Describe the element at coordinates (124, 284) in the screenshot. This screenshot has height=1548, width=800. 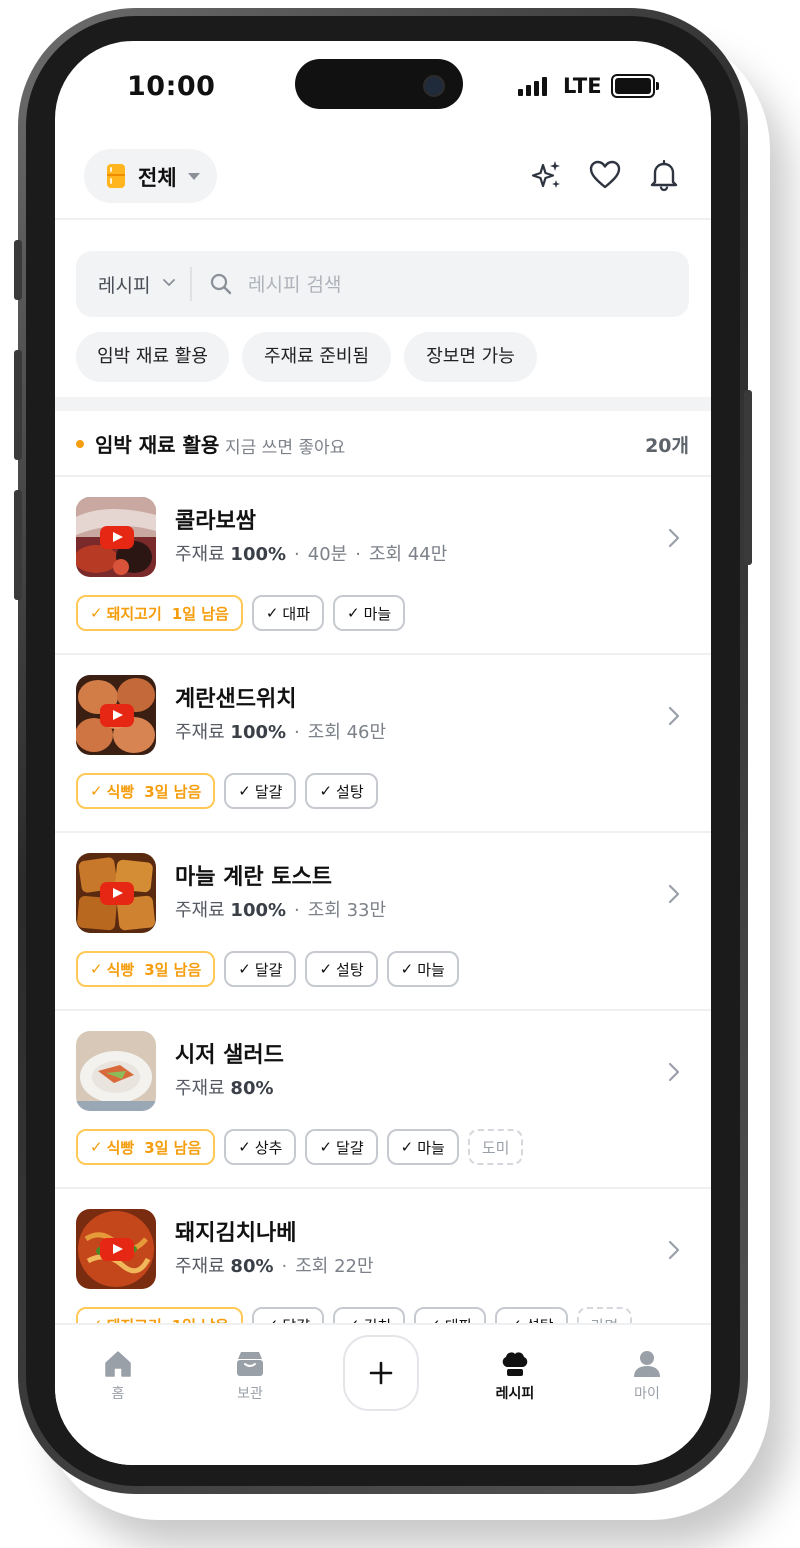
I see `search-type-select: 레시피` at that location.